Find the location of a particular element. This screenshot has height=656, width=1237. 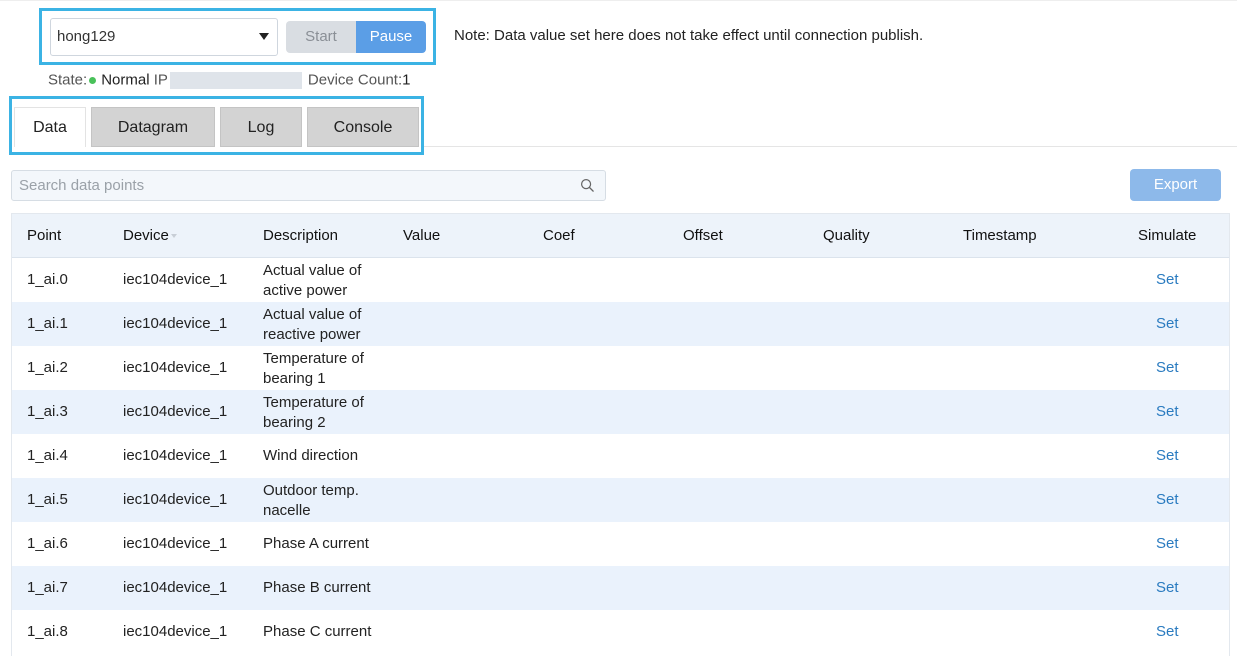

table-row: 1_ai.4 iec104device_1 Wind direction Set is located at coordinates (620, 456).